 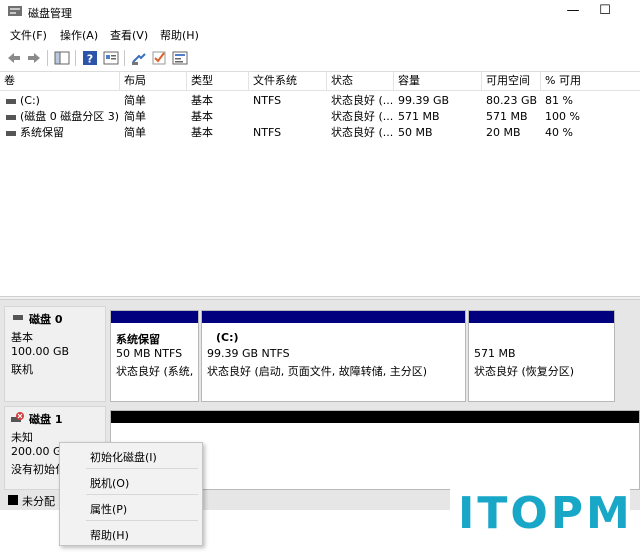 What do you see at coordinates (545, 513) in the screenshot?
I see `watermark-text: ITOPM` at bounding box center [545, 513].